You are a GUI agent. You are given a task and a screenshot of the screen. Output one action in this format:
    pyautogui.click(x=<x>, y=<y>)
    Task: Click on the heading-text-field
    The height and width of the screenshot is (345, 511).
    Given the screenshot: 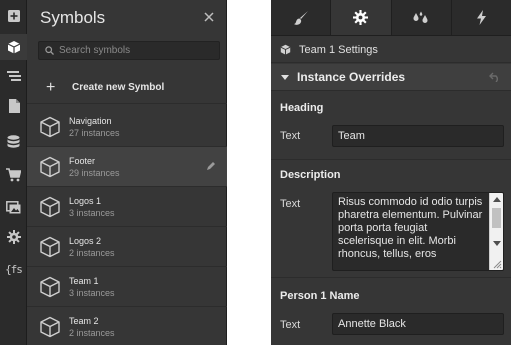 What is the action you would take?
    pyautogui.click(x=418, y=136)
    